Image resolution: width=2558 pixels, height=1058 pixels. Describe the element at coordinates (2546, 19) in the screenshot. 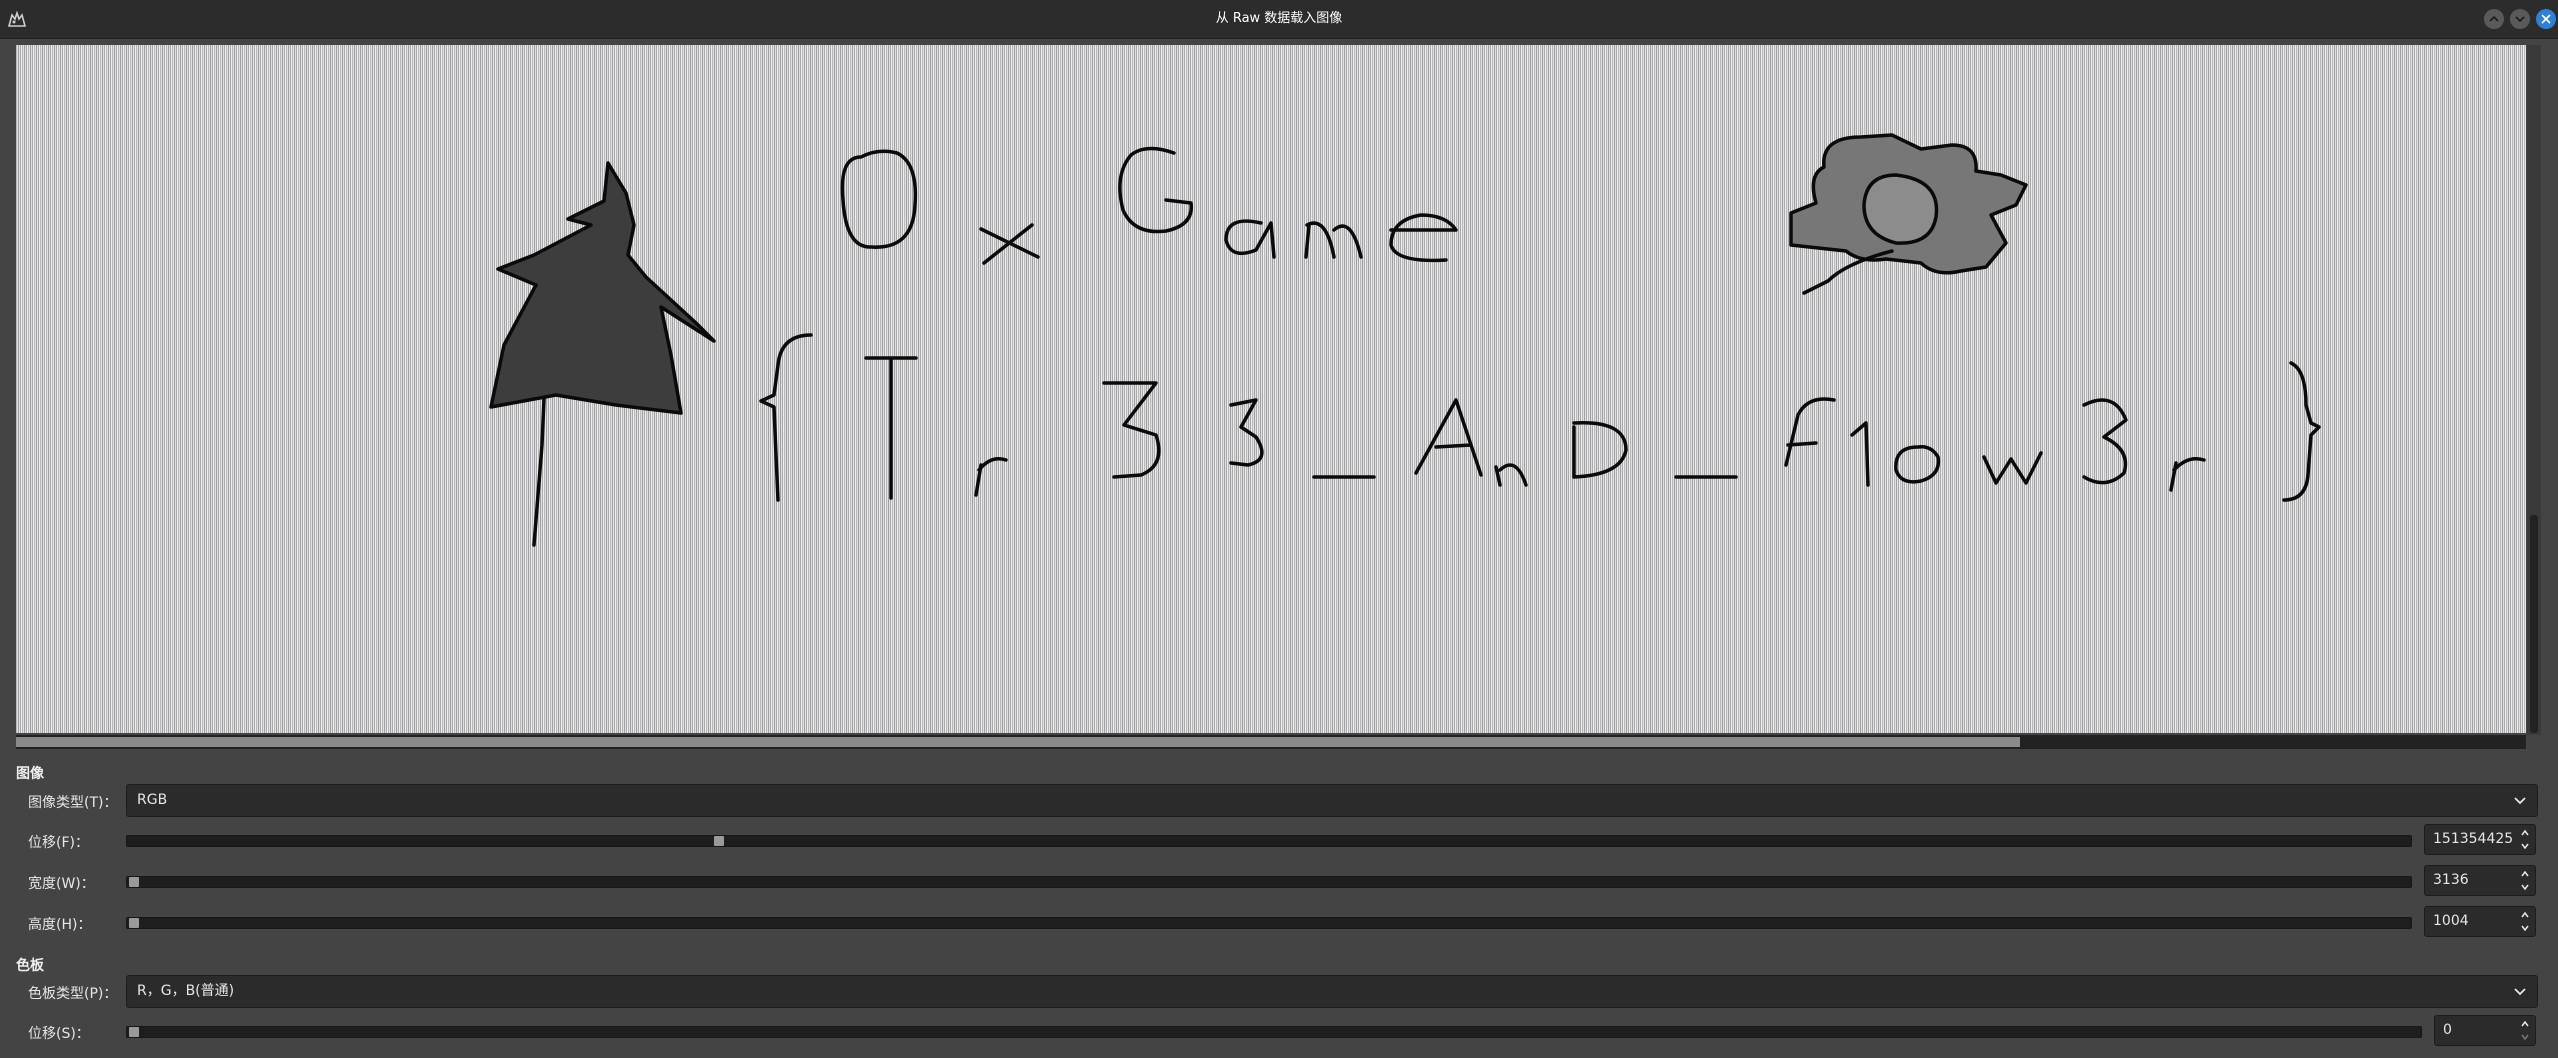

I see `close-button` at that location.